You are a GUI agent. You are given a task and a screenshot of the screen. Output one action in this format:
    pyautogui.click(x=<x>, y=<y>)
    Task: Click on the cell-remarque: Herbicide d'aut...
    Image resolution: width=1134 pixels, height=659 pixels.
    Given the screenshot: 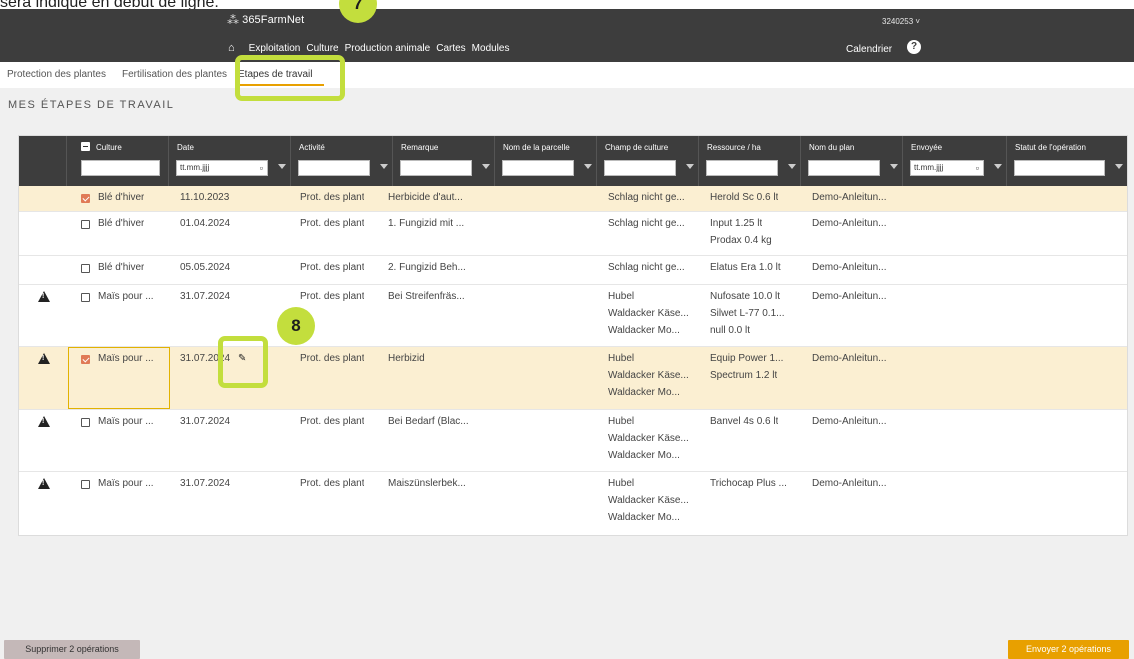 What is the action you would take?
    pyautogui.click(x=425, y=197)
    